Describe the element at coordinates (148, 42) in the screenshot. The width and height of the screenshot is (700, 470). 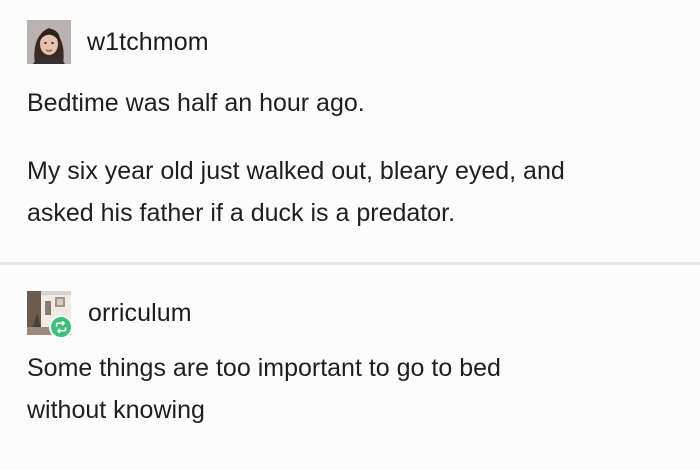
I see `username: w1tchmom` at that location.